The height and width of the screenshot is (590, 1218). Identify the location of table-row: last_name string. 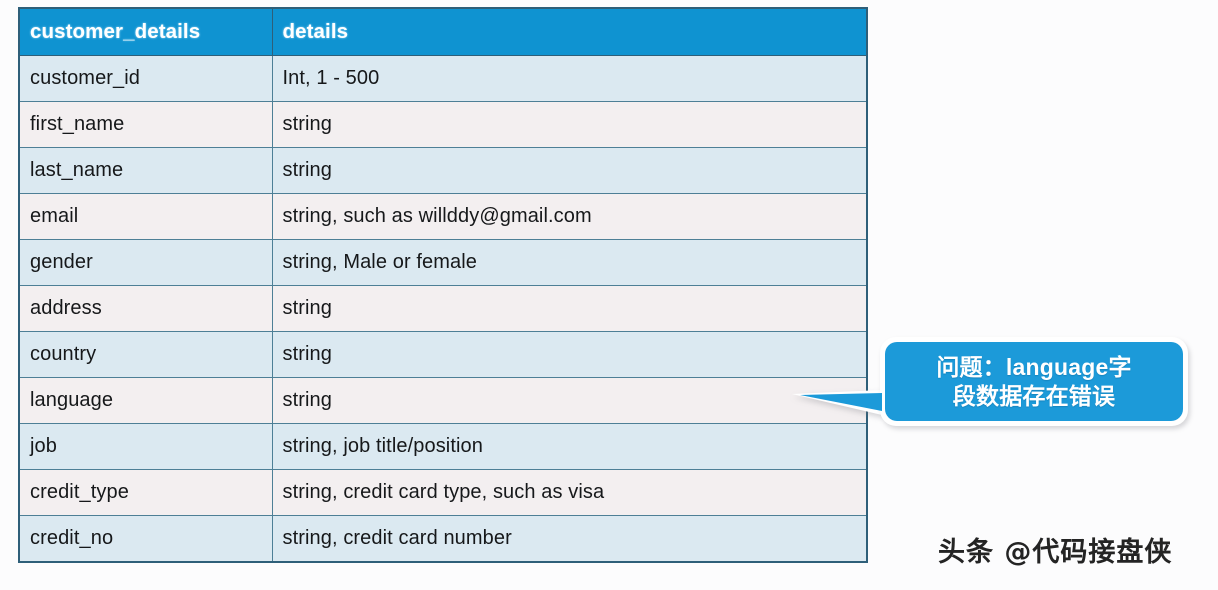
(443, 170).